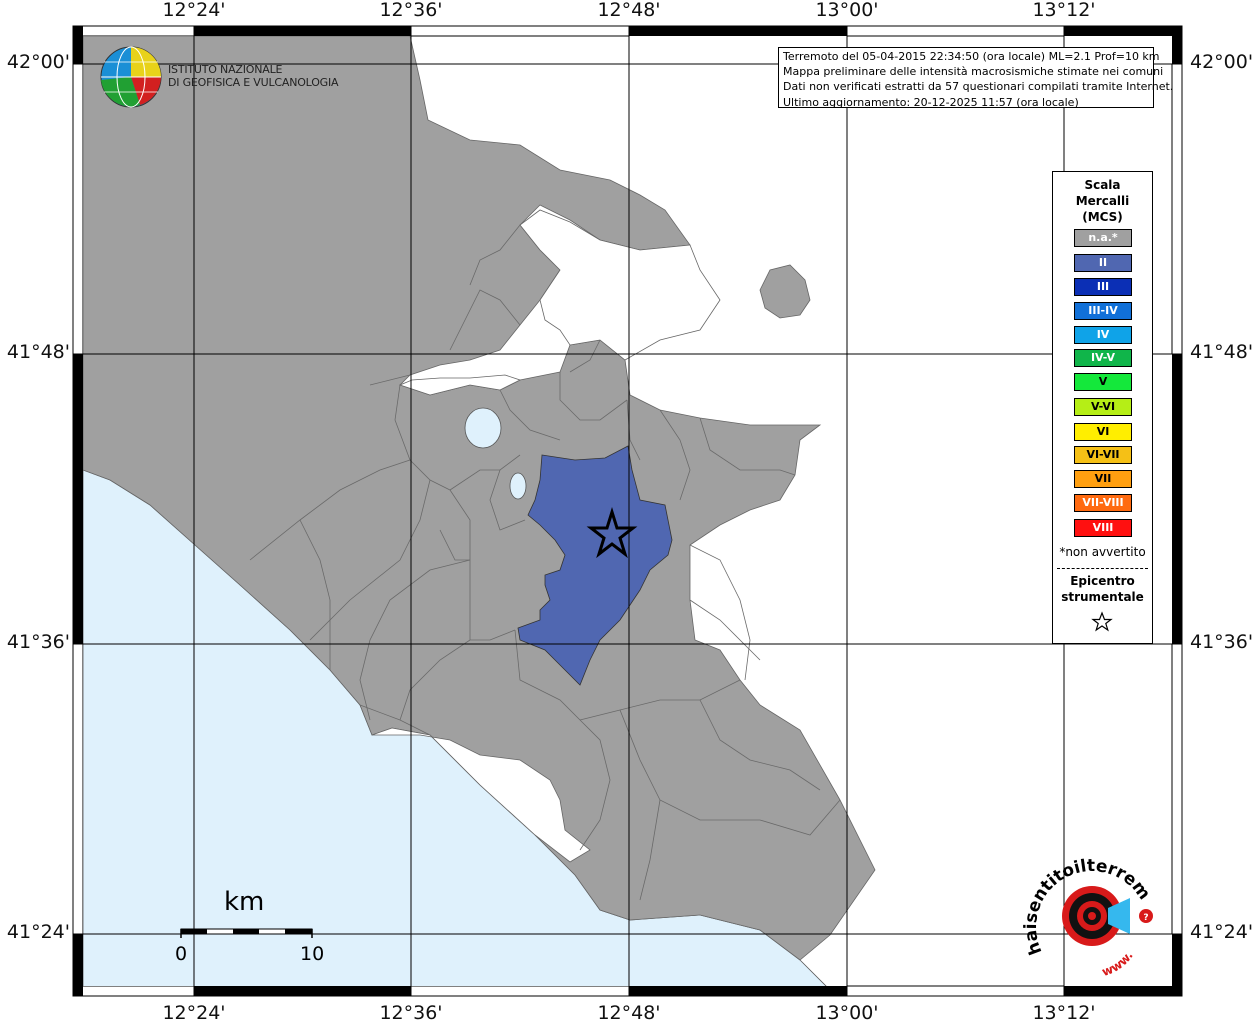  Describe the element at coordinates (1103, 503) in the screenshot. I see `legend-item-VII-VIII: VII-VIII` at that location.